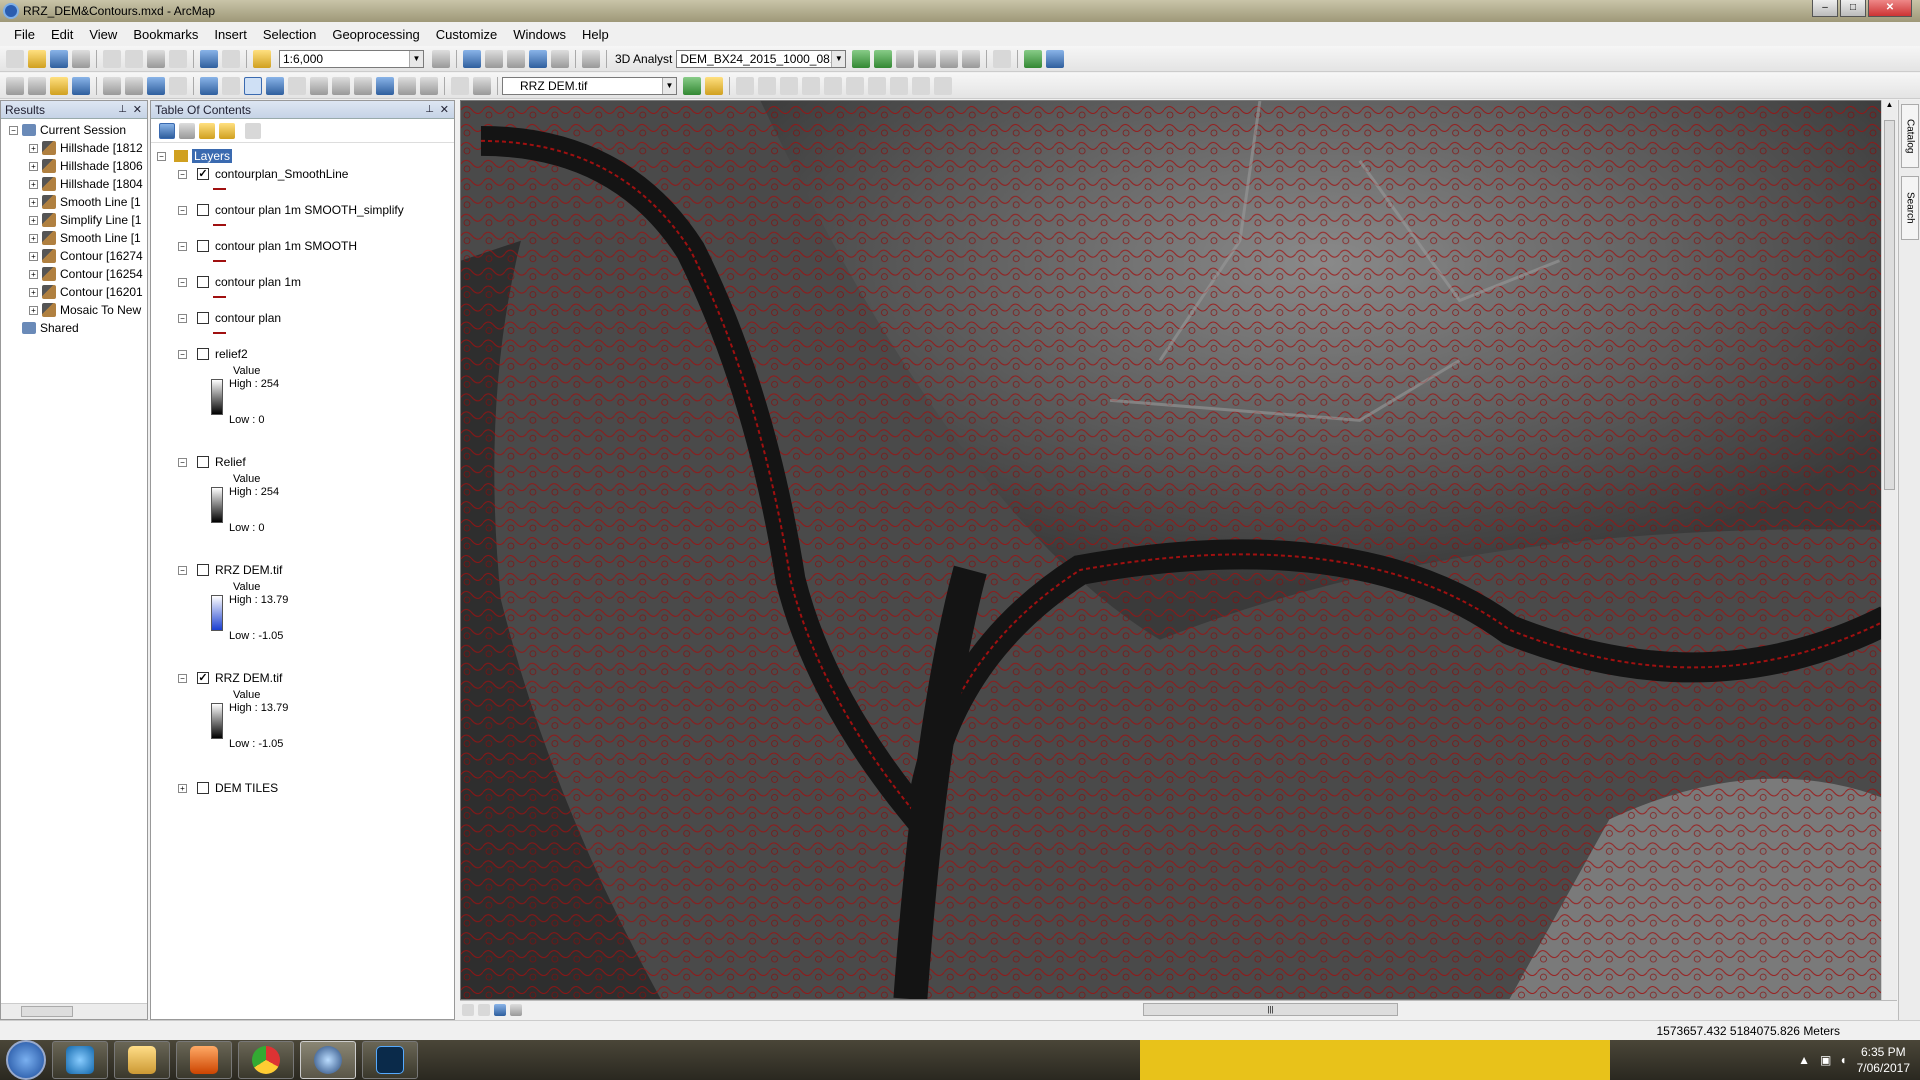 The image size is (1920, 1080). I want to click on map-vscrollbar: ▲, so click(1889, 550).